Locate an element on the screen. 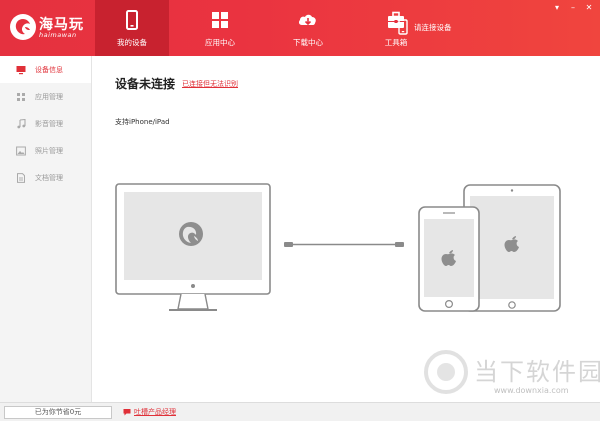 This screenshot has width=600, height=421. music-note-icon is located at coordinates (21, 123).